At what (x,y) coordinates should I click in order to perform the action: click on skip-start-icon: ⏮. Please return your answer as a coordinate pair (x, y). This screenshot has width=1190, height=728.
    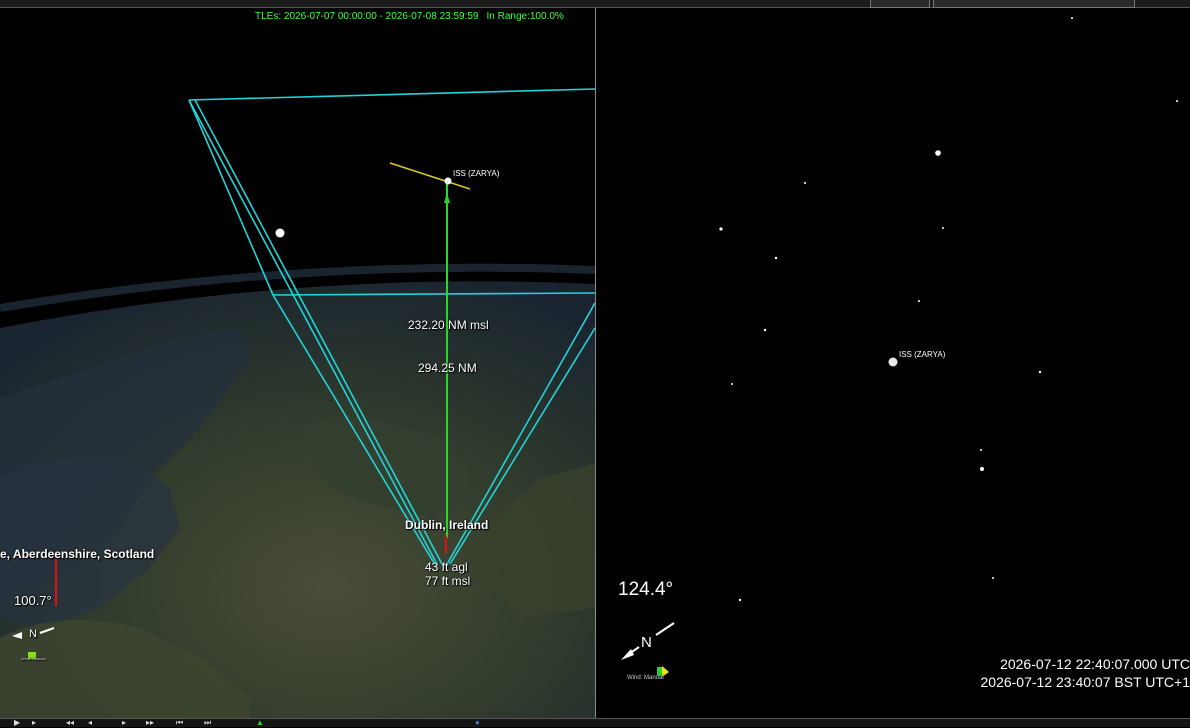
    Looking at the image, I should click on (179, 723).